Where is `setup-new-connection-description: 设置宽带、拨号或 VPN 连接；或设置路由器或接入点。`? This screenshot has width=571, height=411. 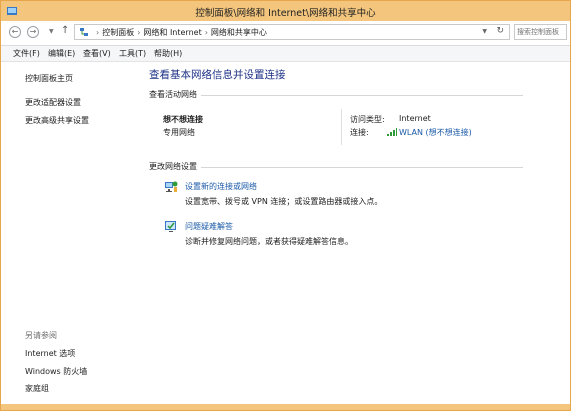 setup-new-connection-description: 设置宽带、拨号或 VPN 连接；或设置路由器或接入点。 is located at coordinates (284, 201).